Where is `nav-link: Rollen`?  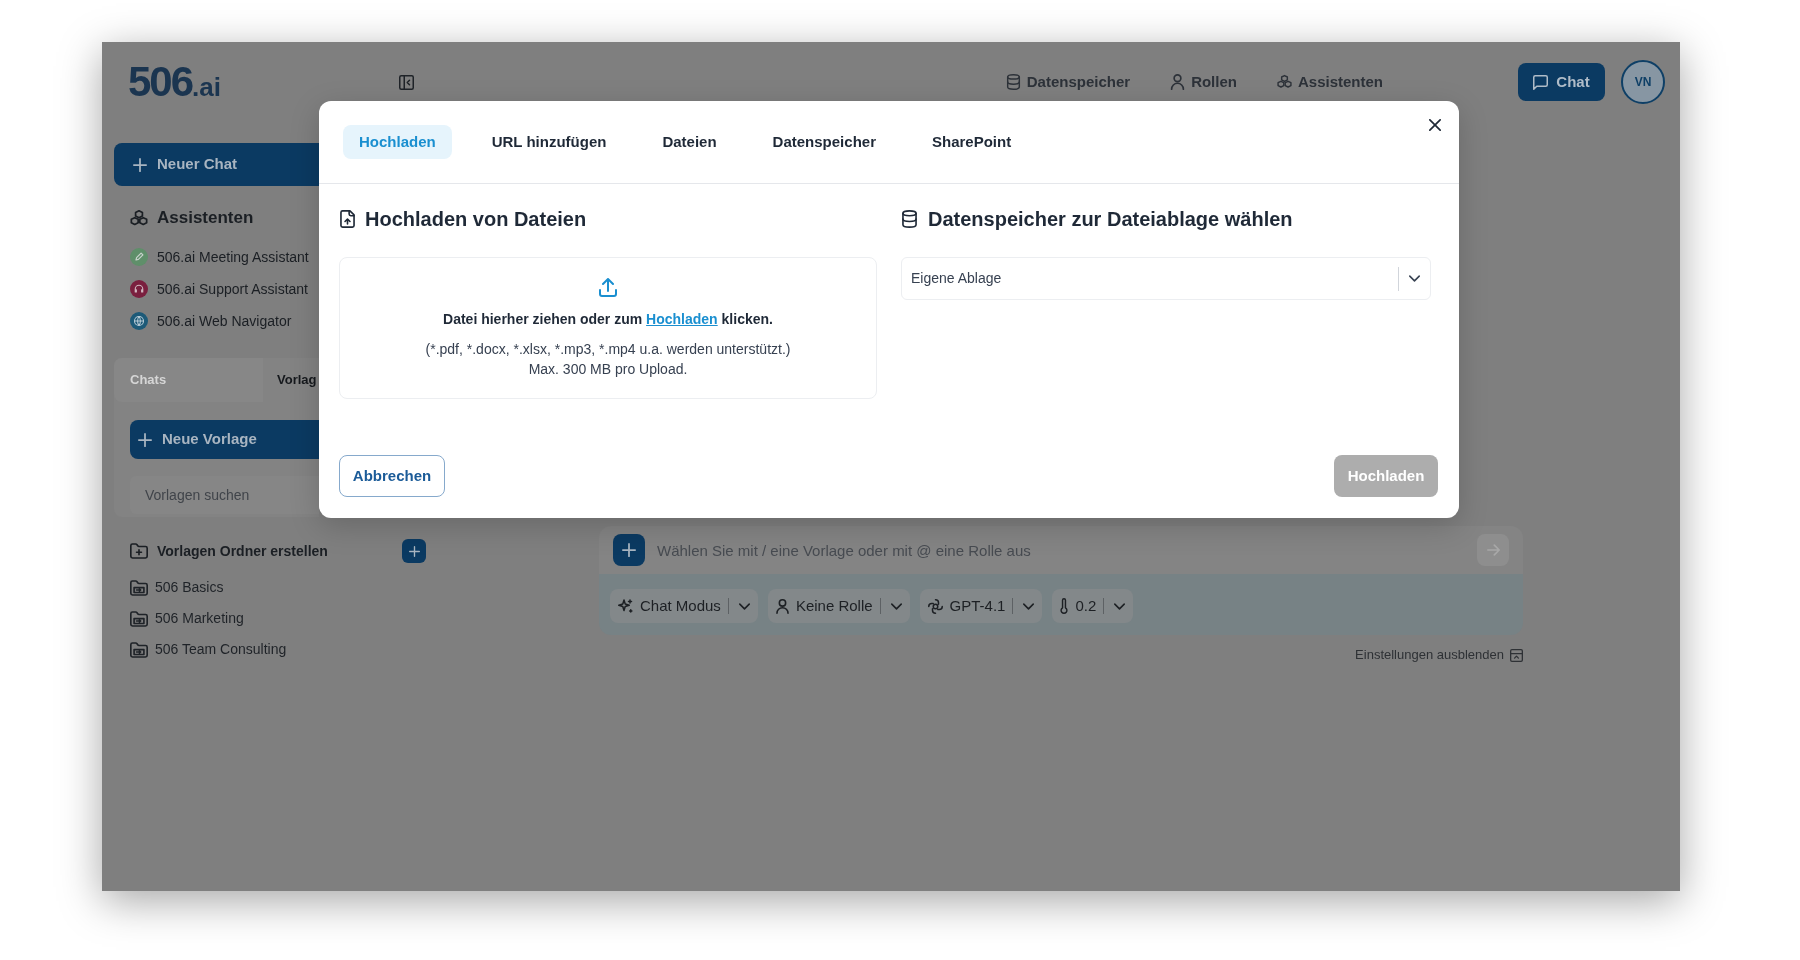 nav-link: Rollen is located at coordinates (1203, 82).